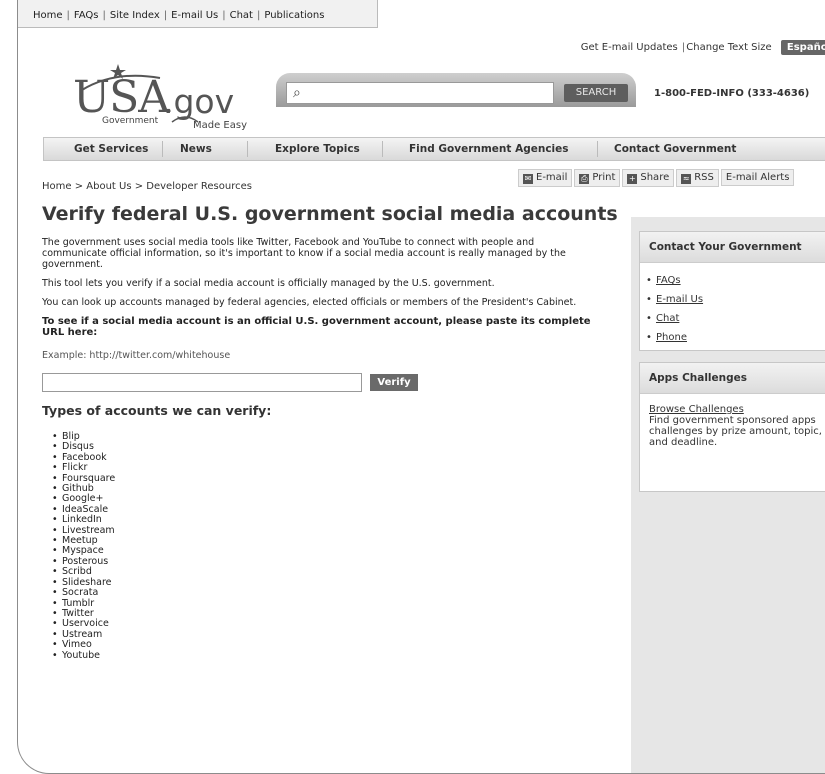  What do you see at coordinates (147, 186) in the screenshot?
I see `breadcrumb: Home > About Us > Developer Resources` at bounding box center [147, 186].